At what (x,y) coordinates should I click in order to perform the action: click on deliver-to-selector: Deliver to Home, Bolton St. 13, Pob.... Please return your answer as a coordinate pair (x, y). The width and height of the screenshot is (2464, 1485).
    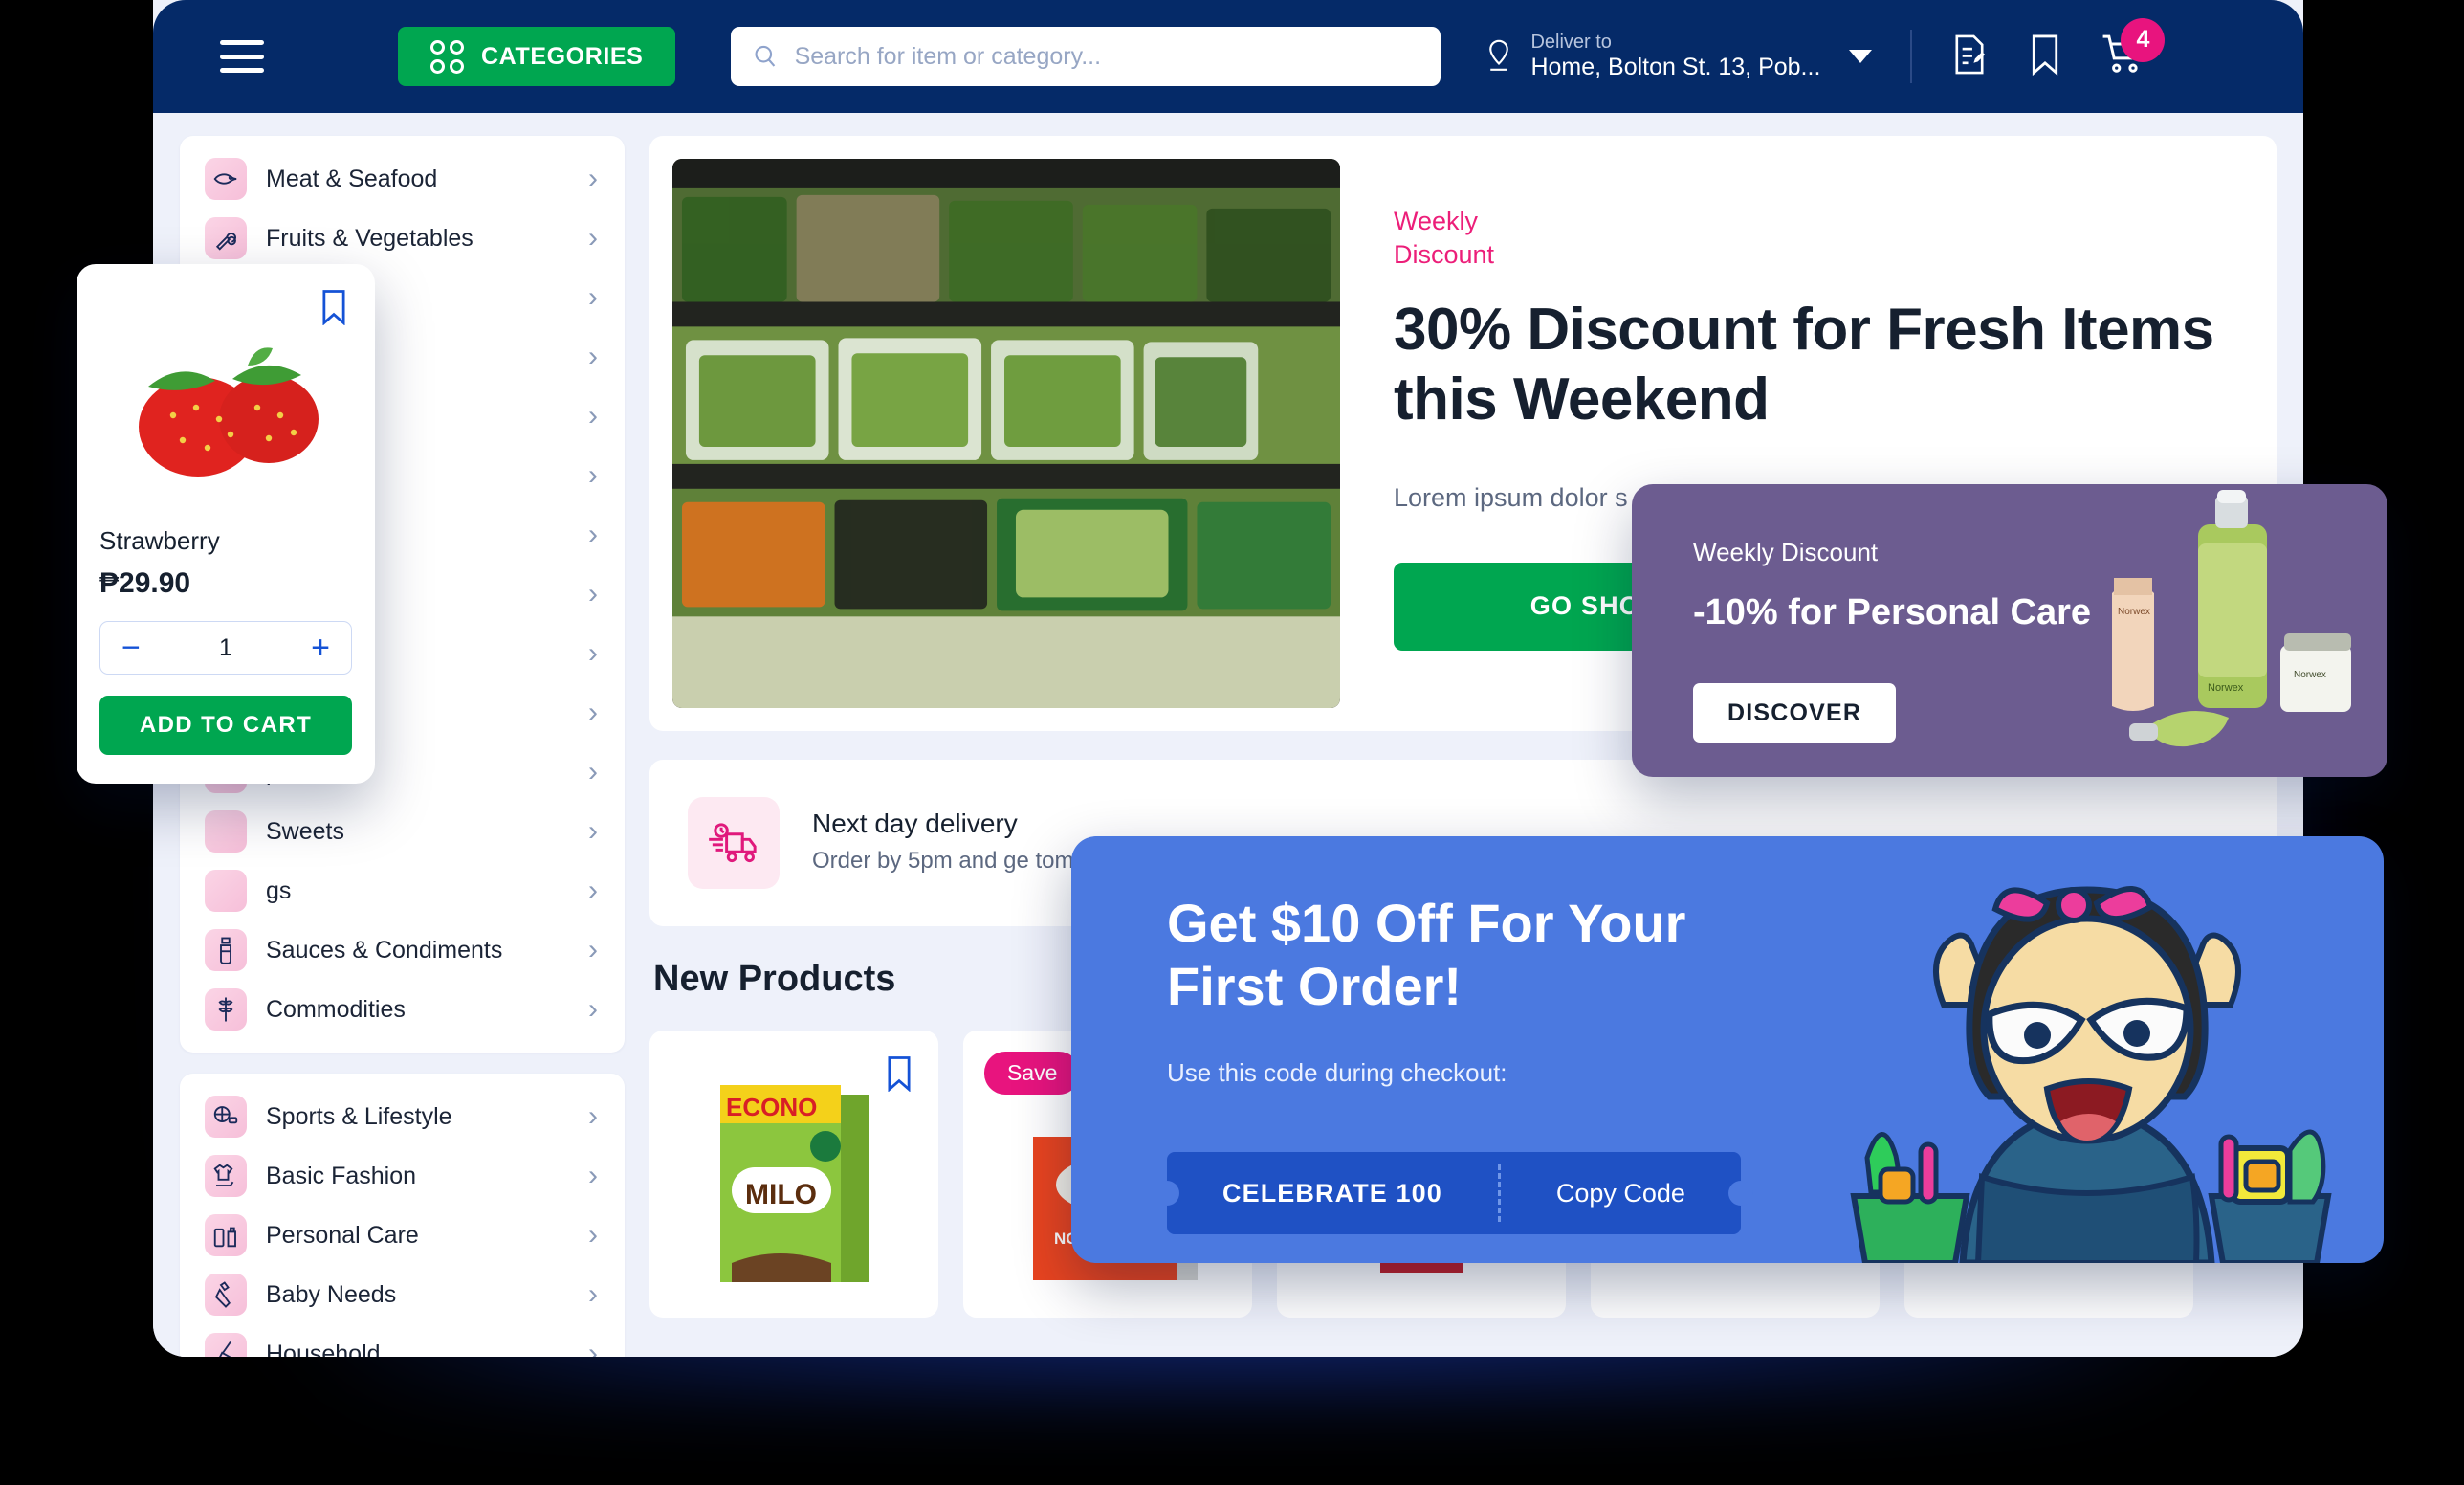
    Looking at the image, I should click on (1679, 56).